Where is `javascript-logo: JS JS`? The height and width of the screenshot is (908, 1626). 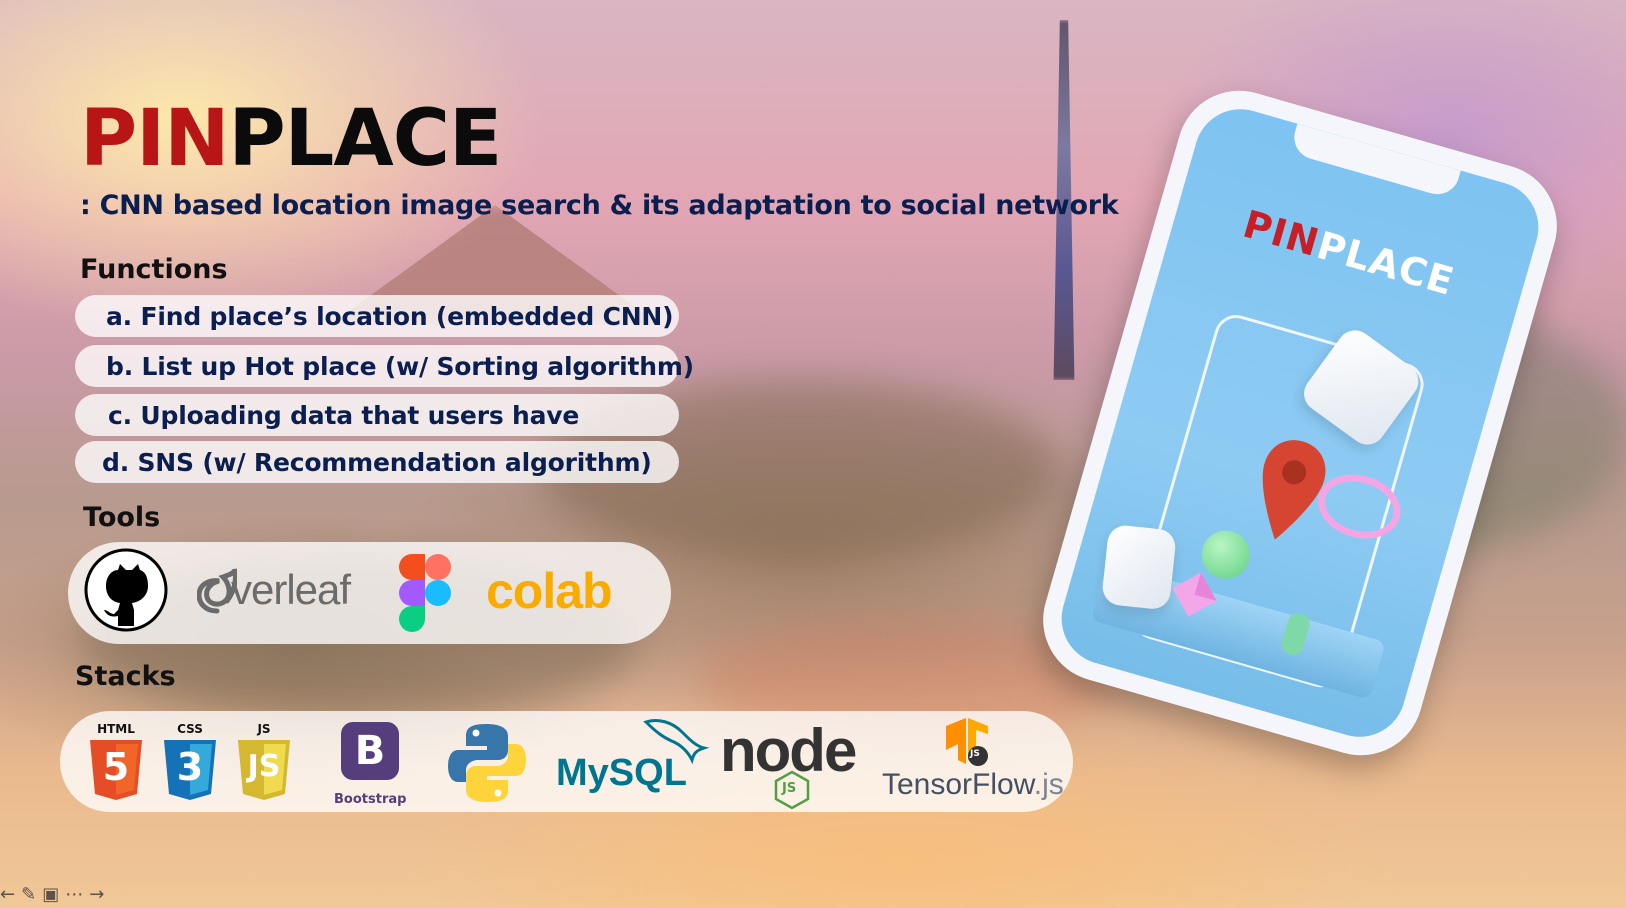 javascript-logo: JS JS is located at coordinates (264, 763).